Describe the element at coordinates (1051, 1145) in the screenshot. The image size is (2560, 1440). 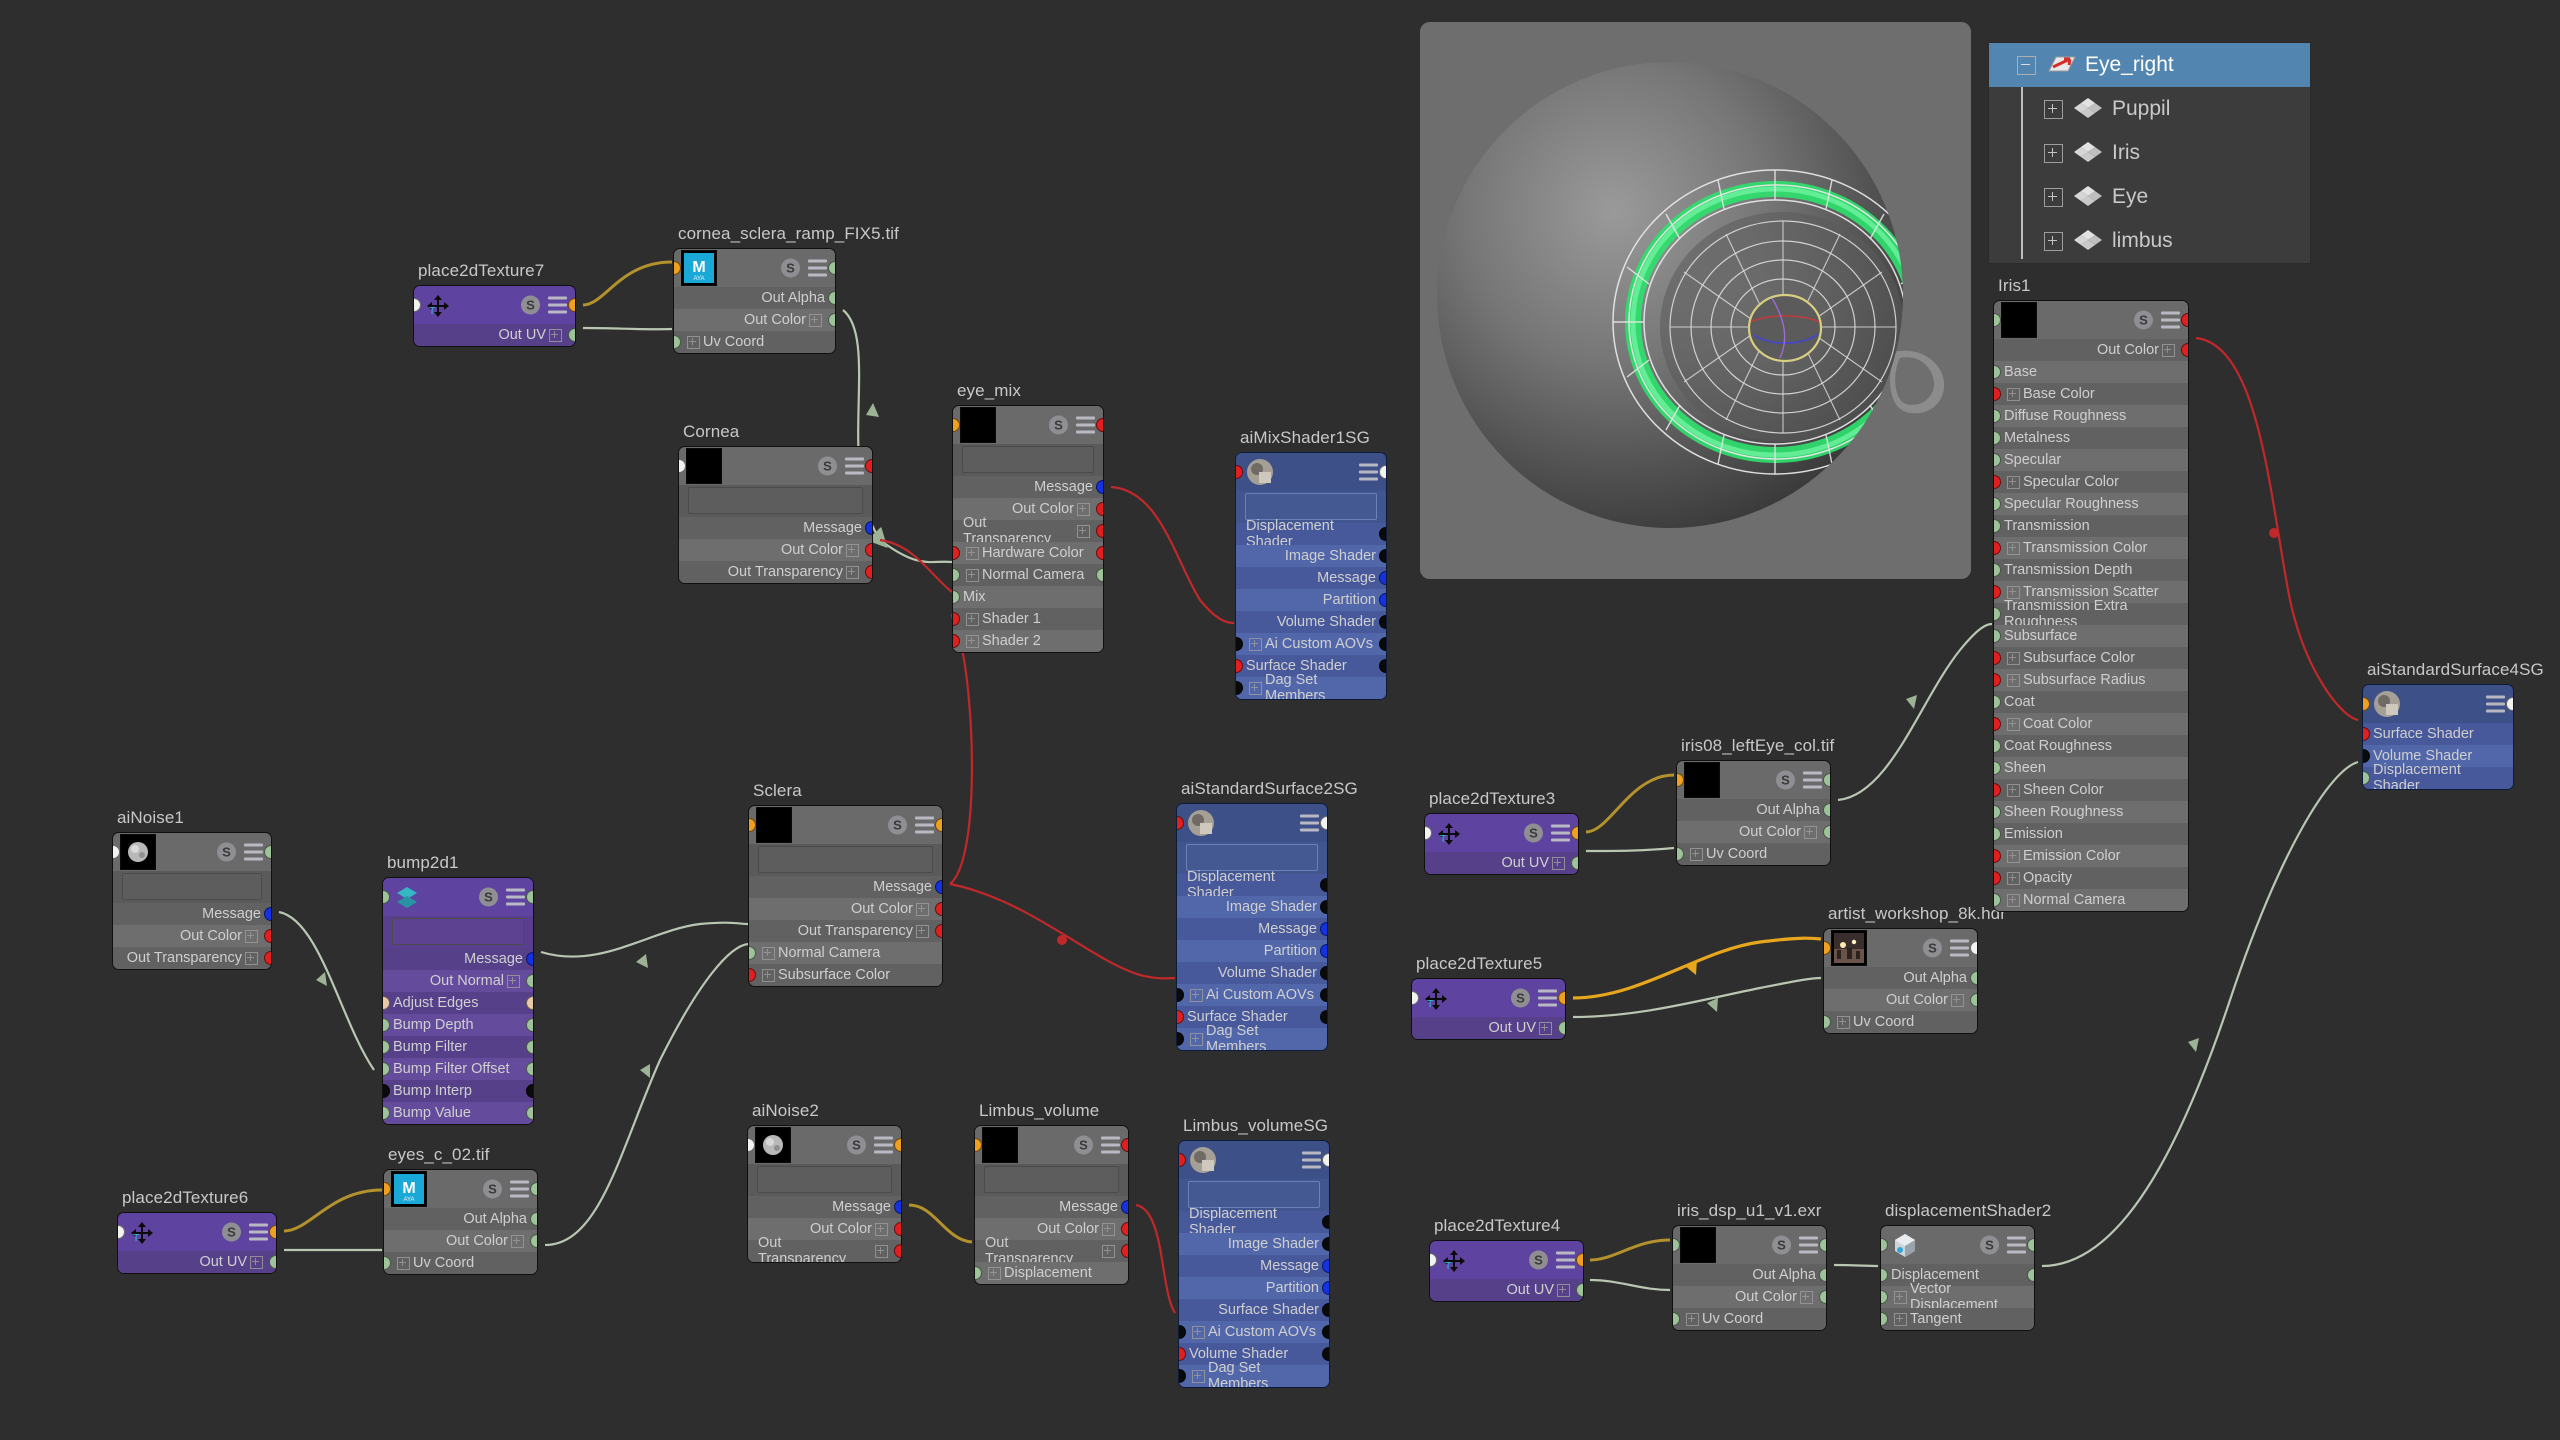
I see `node-header: S` at that location.